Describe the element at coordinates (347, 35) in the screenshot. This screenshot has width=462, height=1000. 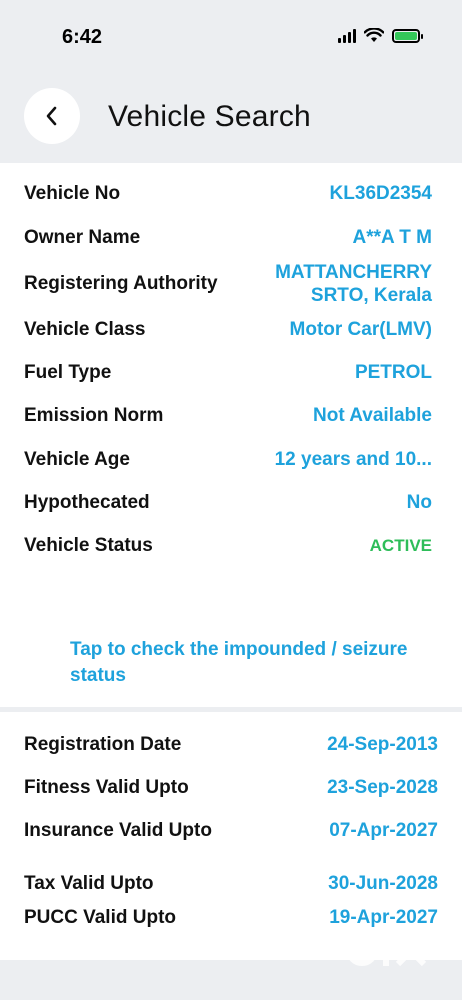
I see `cellular-signal-icon` at that location.